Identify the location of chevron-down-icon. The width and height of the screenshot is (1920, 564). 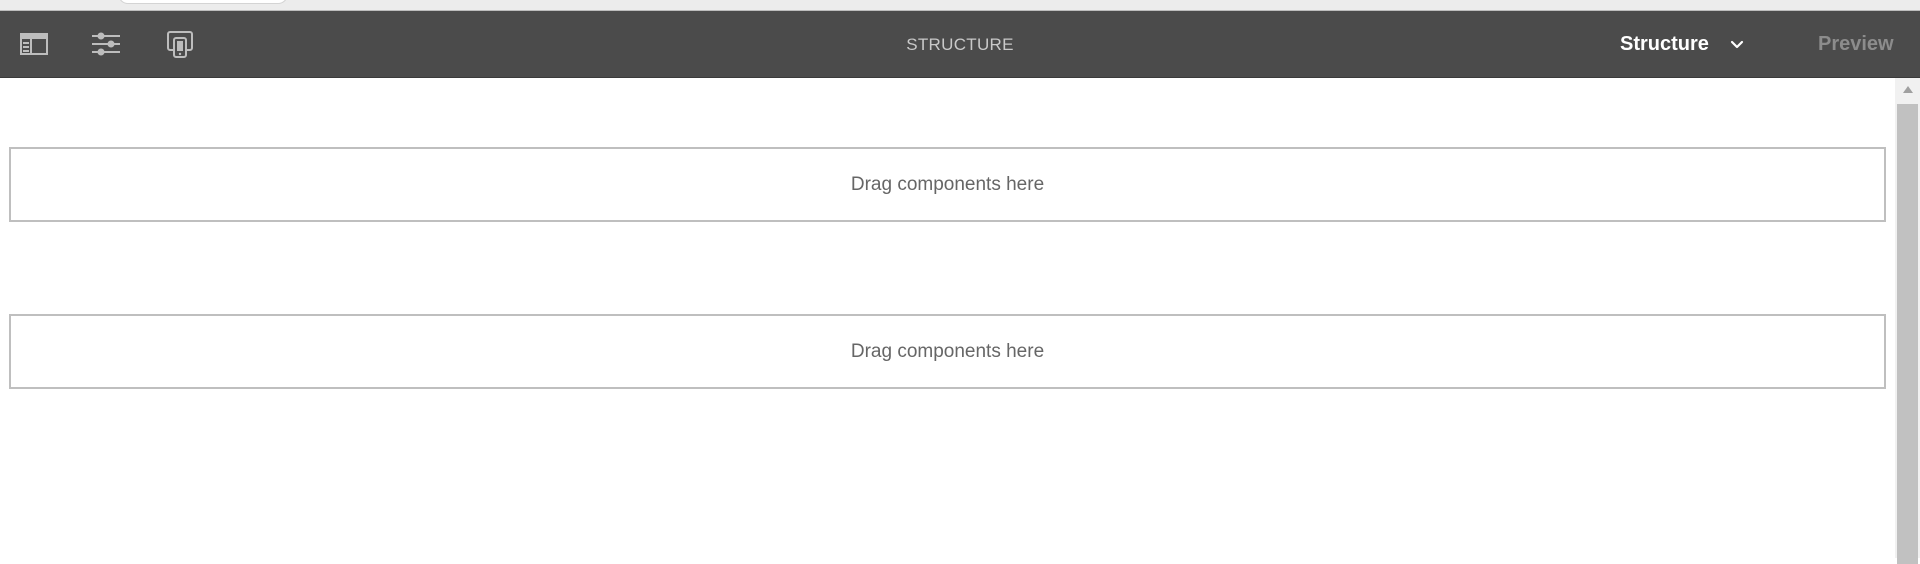
(1737, 45).